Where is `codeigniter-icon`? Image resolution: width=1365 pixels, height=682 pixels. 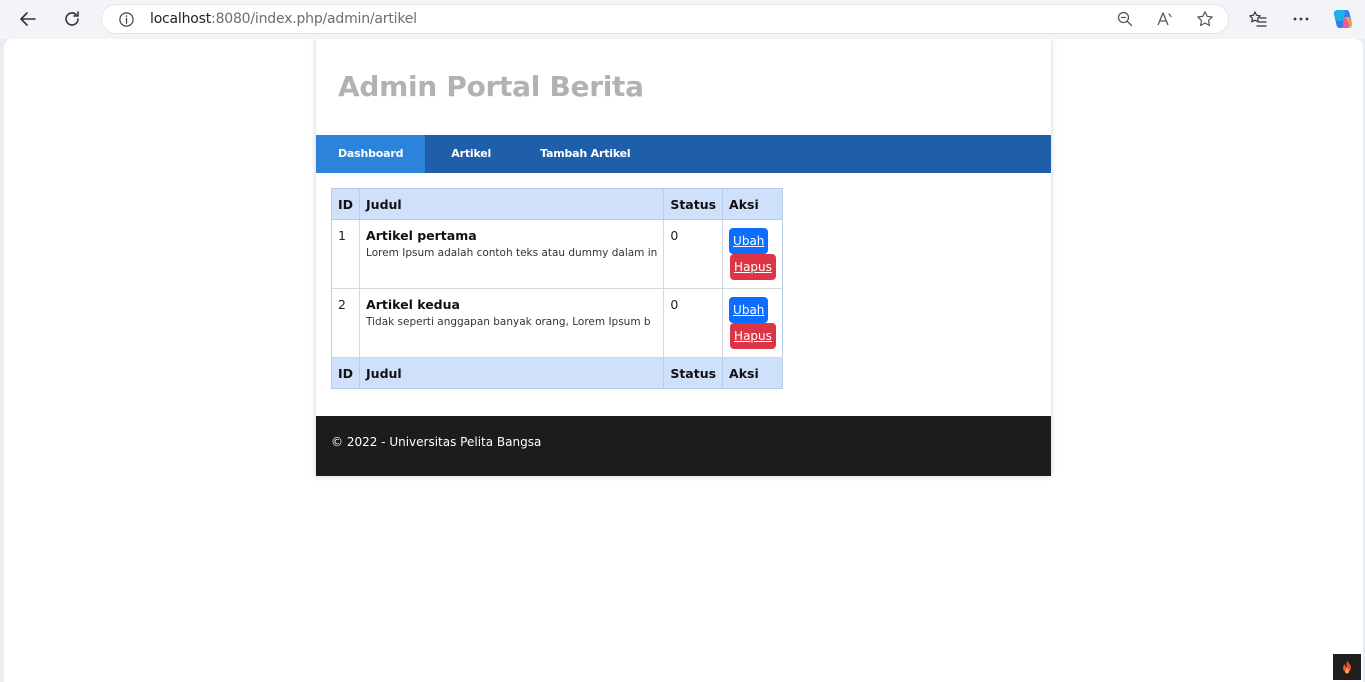
codeigniter-icon is located at coordinates (1347, 667).